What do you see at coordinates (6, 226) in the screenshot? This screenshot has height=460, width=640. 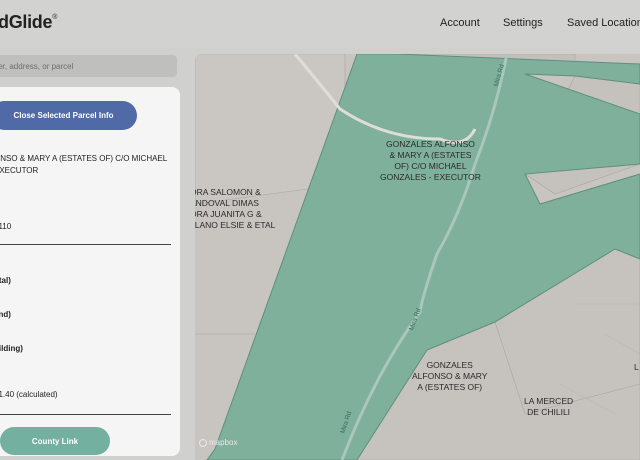 I see `parcel-id: 0110` at bounding box center [6, 226].